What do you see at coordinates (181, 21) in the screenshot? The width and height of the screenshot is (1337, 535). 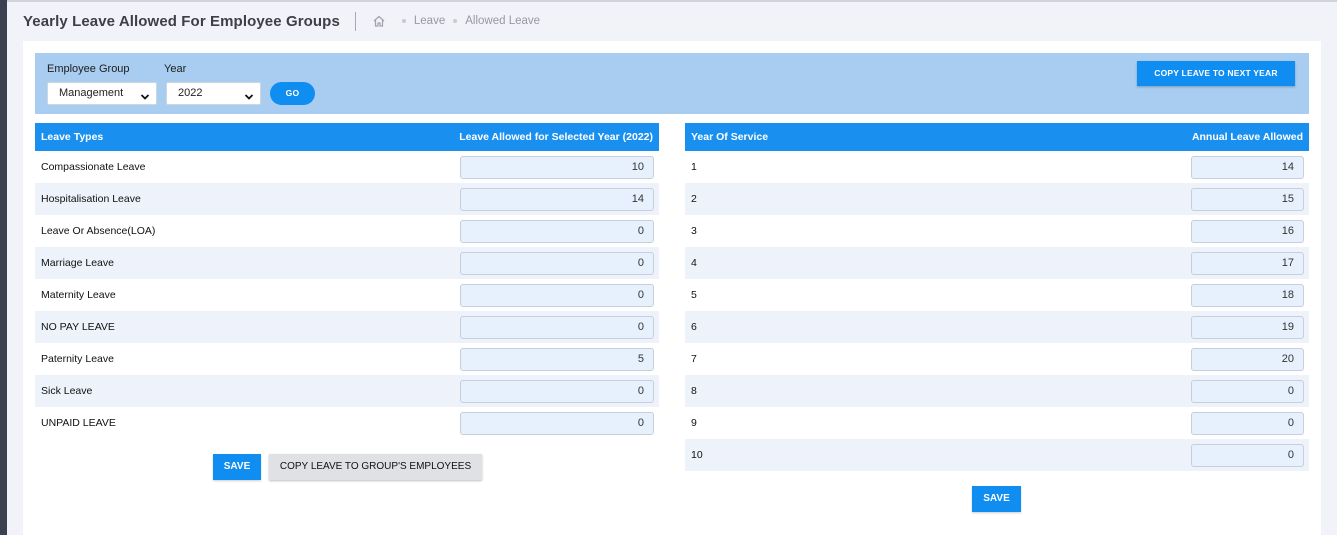 I see `page-title: Yearly Leave Allowed For Employee Groups` at bounding box center [181, 21].